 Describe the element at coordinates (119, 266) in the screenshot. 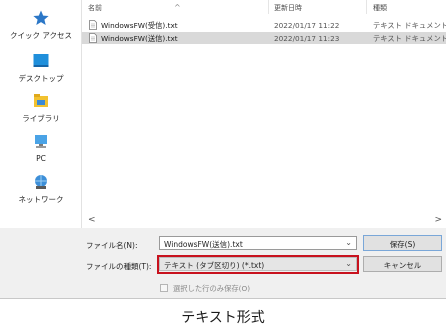

I see `filetype-label: ファイルの種類(T):` at that location.